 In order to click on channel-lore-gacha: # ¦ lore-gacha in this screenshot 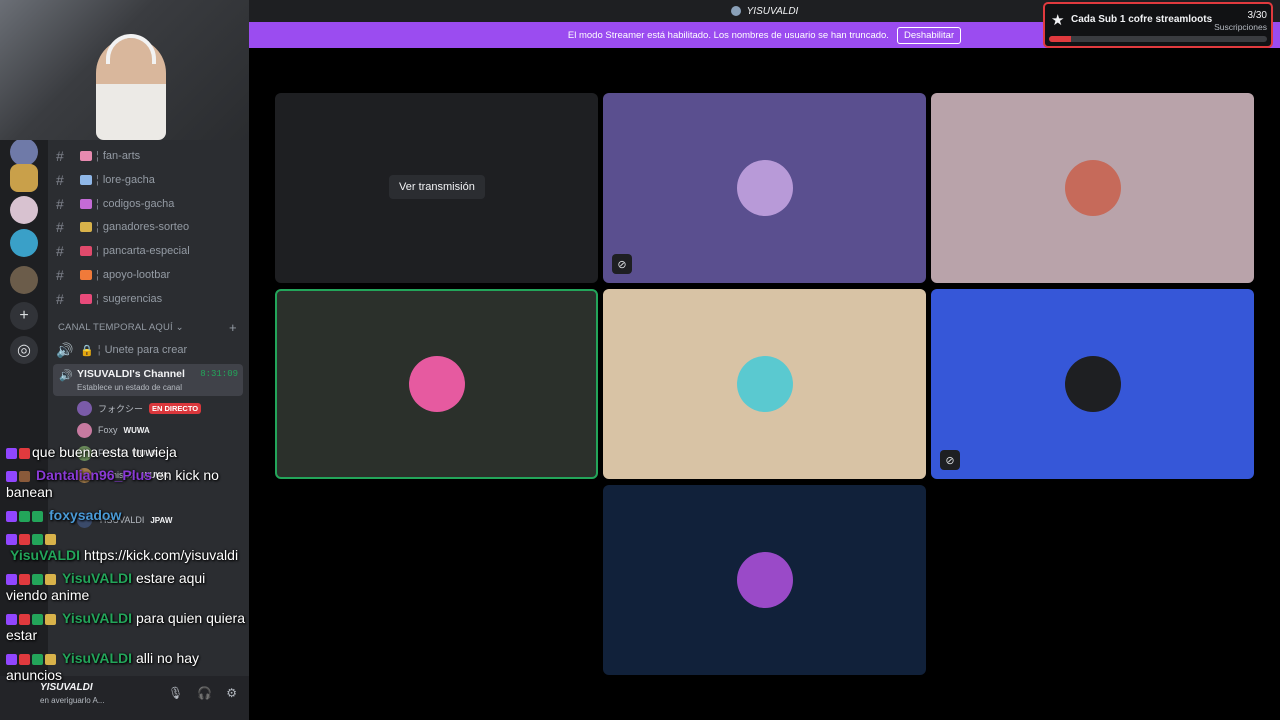, I will do `click(105, 180)`.